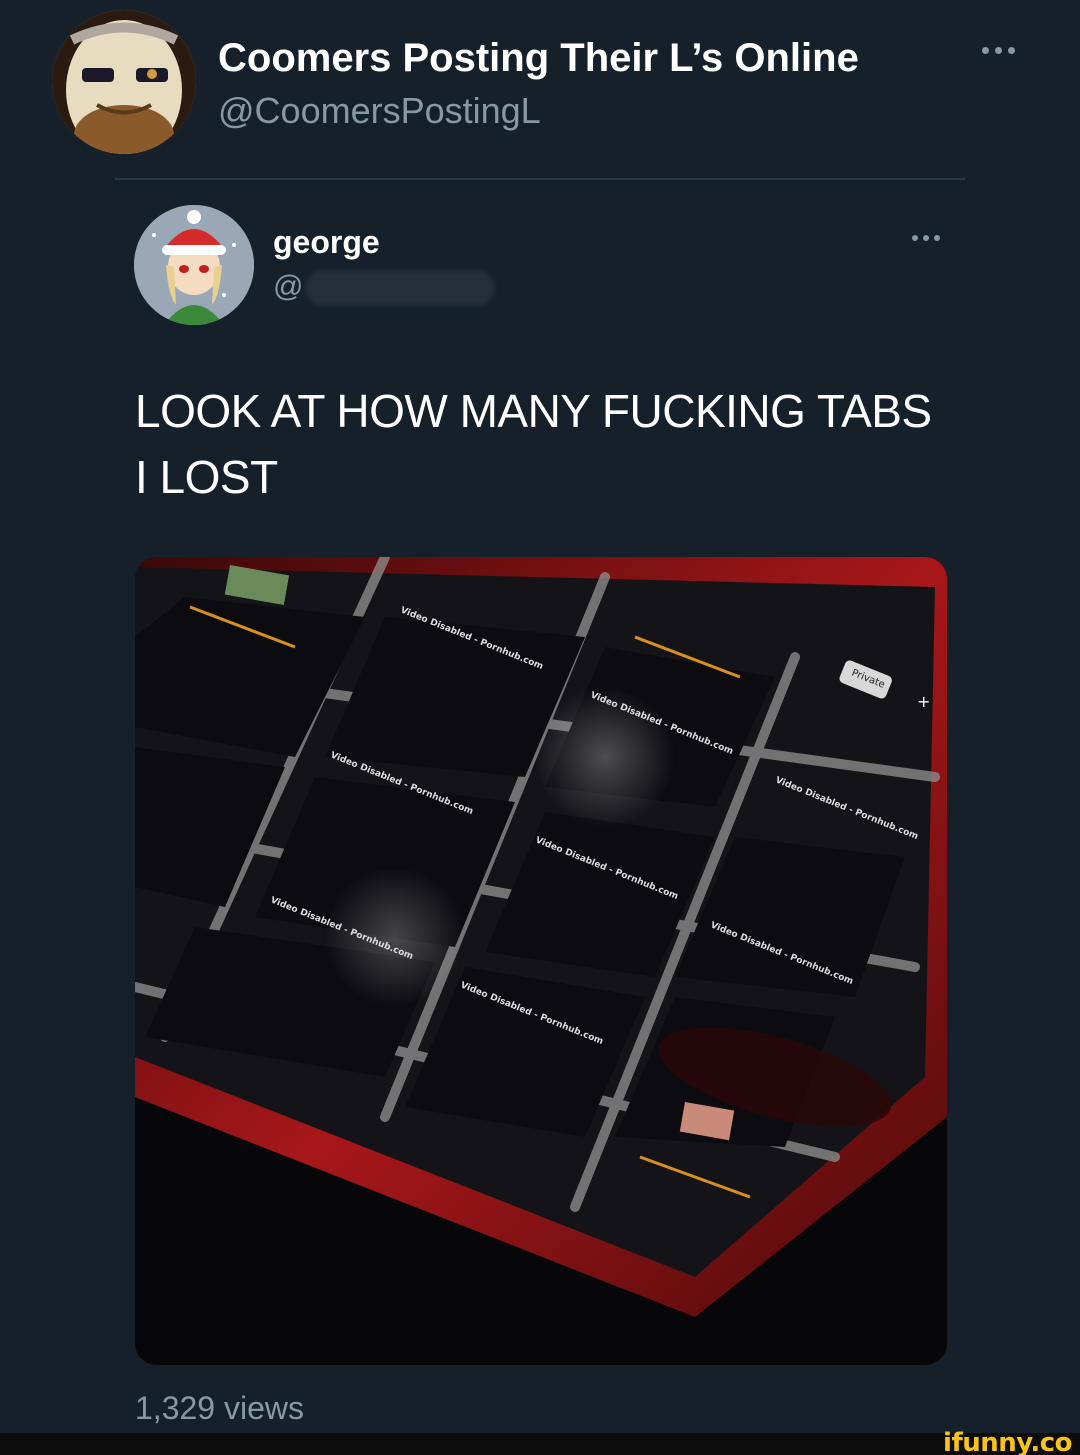  Describe the element at coordinates (538, 58) in the screenshot. I see `quoting-account-name: Coomers Posting Their L’s Online` at that location.